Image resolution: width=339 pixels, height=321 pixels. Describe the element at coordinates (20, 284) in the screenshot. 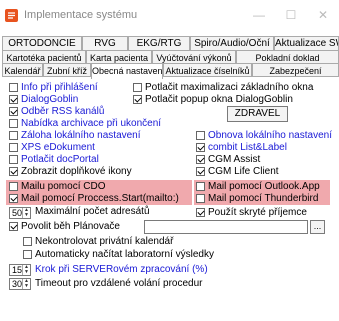

I see `timeout-spinner: 30 ▲ ▼` at that location.